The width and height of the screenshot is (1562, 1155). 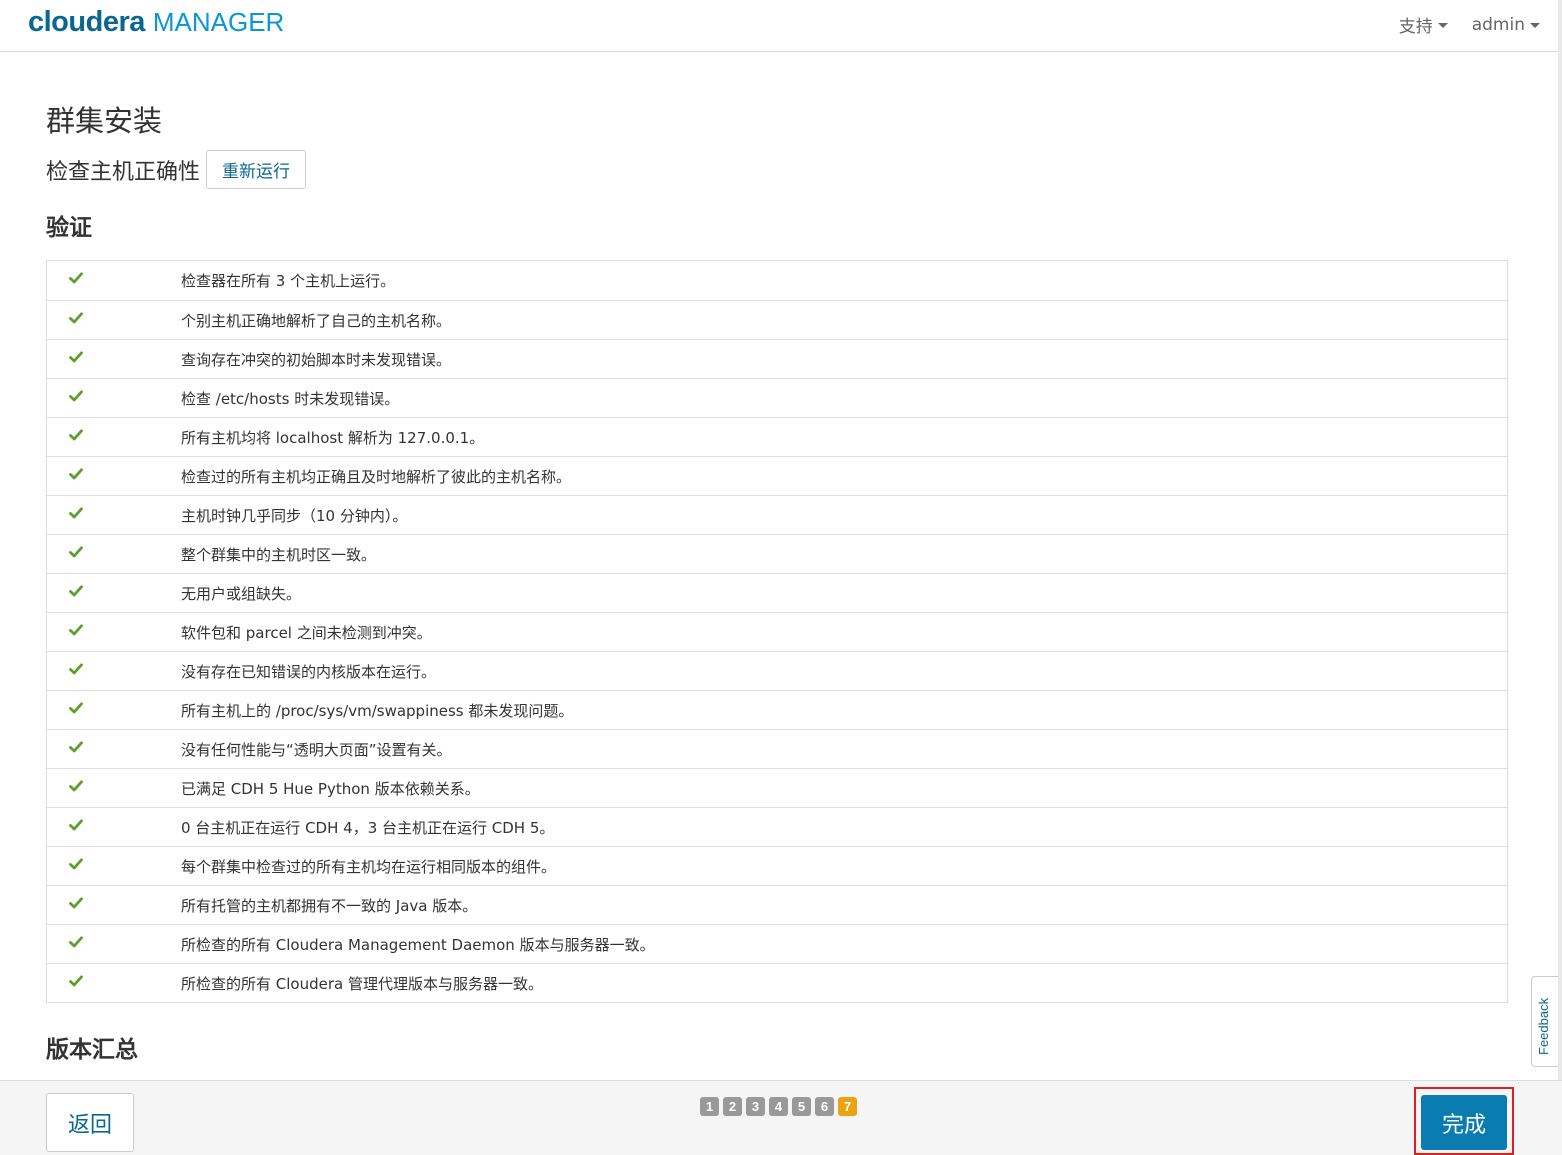 What do you see at coordinates (362, 983) in the screenshot?
I see `check-text: 所检查的所有 Cloudera 管理代理版本与服务器一致。` at bounding box center [362, 983].